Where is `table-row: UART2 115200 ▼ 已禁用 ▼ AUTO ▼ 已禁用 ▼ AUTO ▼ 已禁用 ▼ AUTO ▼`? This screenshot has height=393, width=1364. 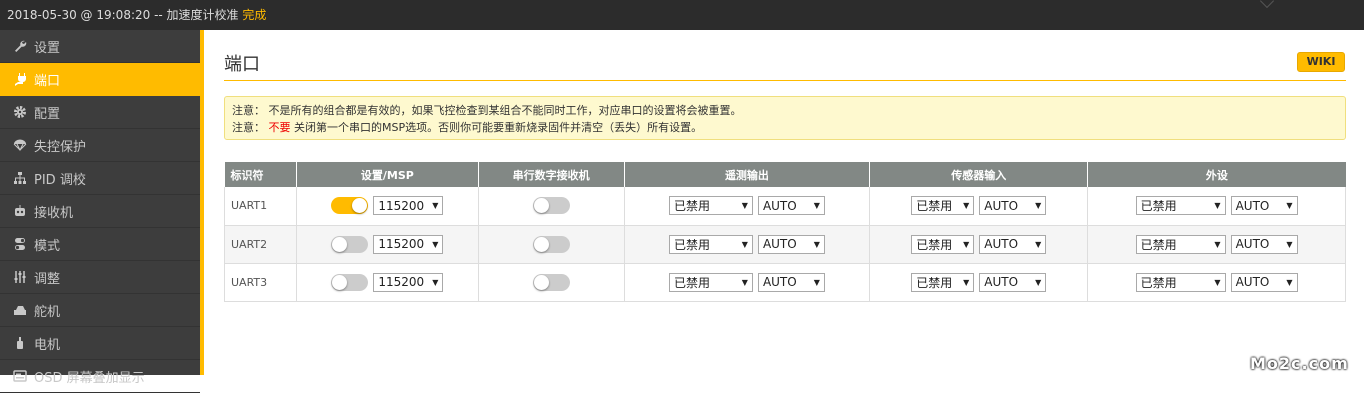
table-row: UART2 115200 ▼ 已禁用 ▼ AUTO ▼ 已禁用 ▼ AUTO ▼ 已禁用 ▼ AUTO ▼ is located at coordinates (785, 244).